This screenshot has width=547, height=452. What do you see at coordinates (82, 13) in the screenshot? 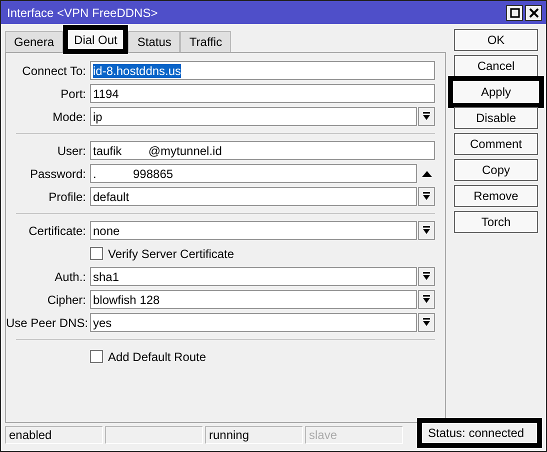
I see `window-title: Interface <VPN FreeDDNS>` at bounding box center [82, 13].